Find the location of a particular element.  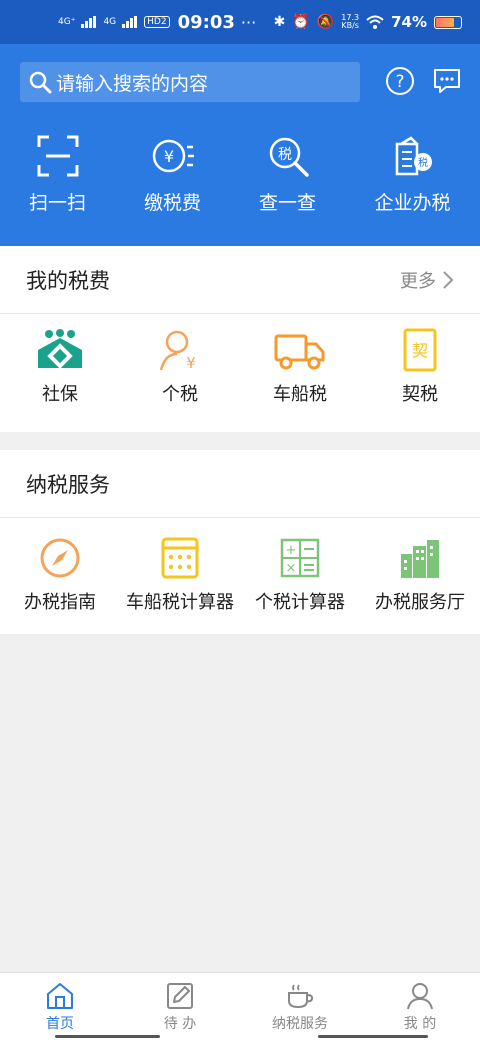

alarm-icon: ⏰ is located at coordinates (301, 22).